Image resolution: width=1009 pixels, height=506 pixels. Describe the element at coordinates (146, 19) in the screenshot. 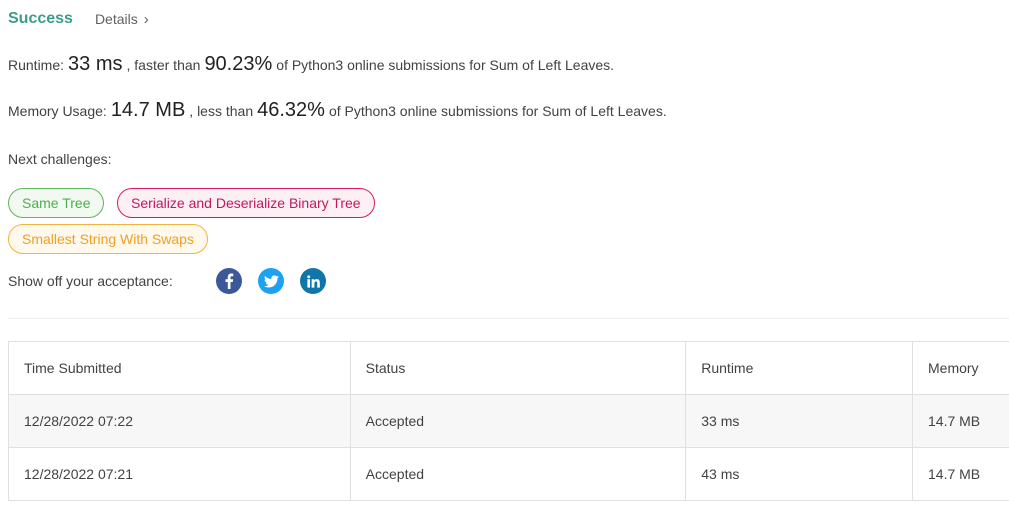

I see `chevron-right-icon: ›` at that location.